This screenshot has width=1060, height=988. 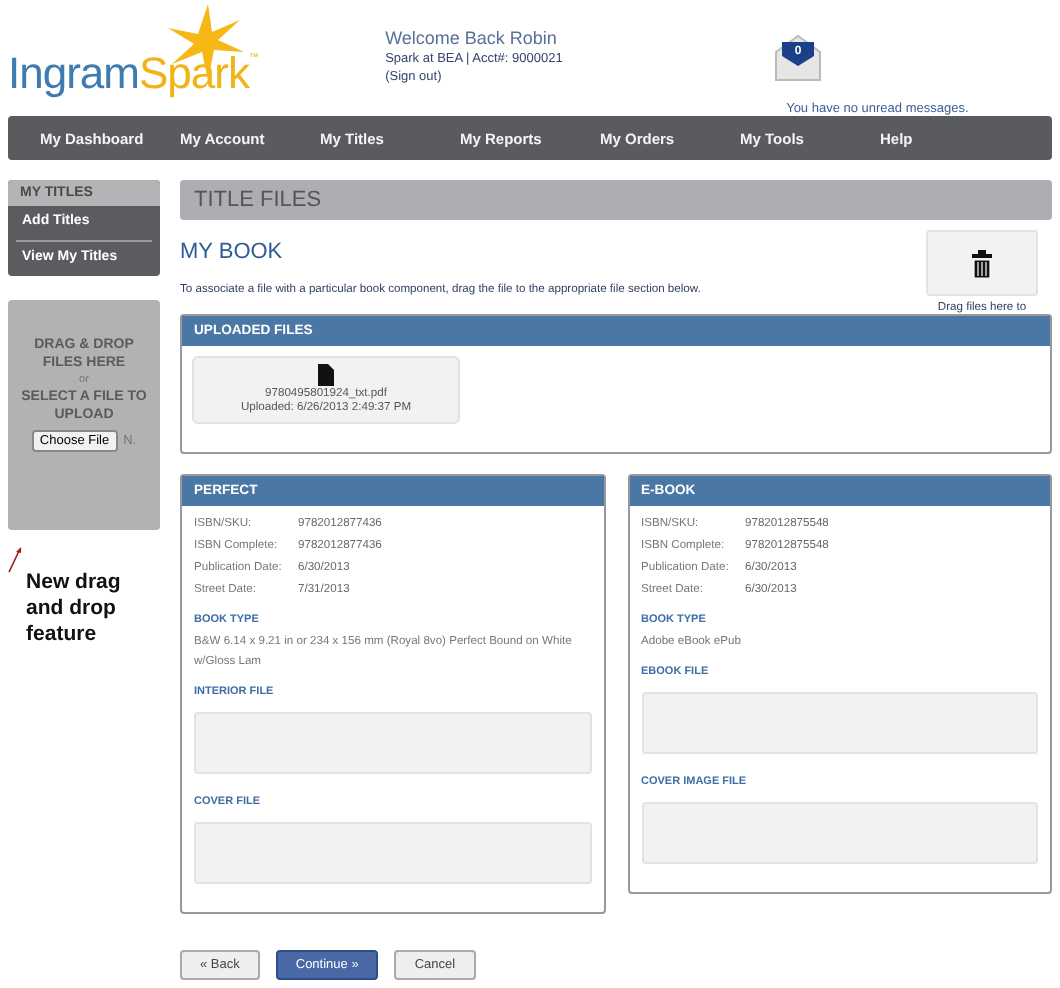 I want to click on book-title: MY BOOK, so click(x=232, y=252).